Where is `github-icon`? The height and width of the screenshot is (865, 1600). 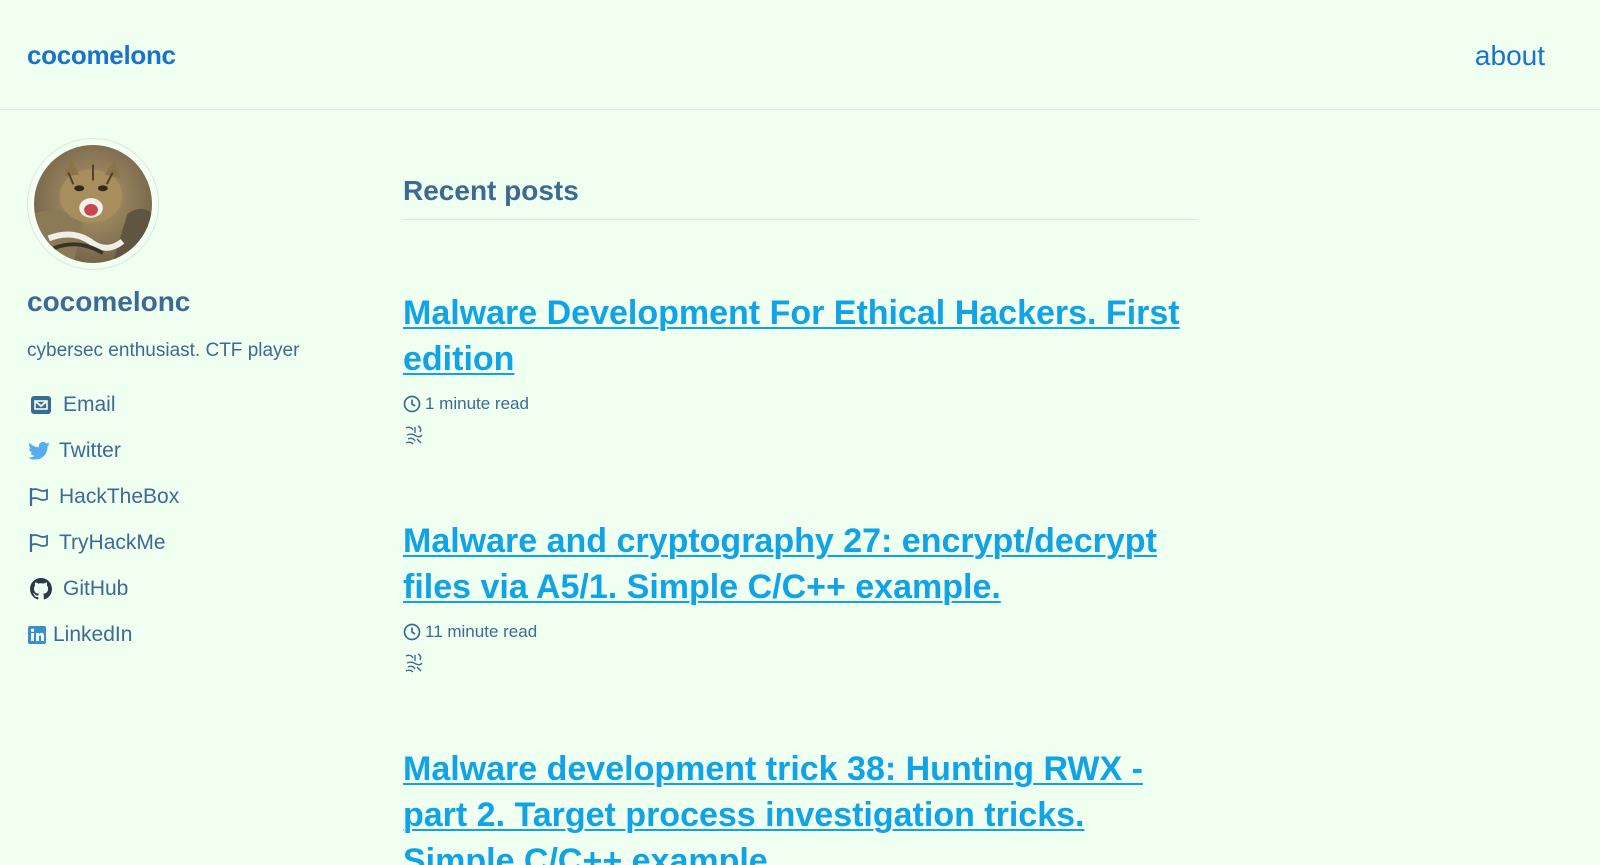
github-icon is located at coordinates (41, 589).